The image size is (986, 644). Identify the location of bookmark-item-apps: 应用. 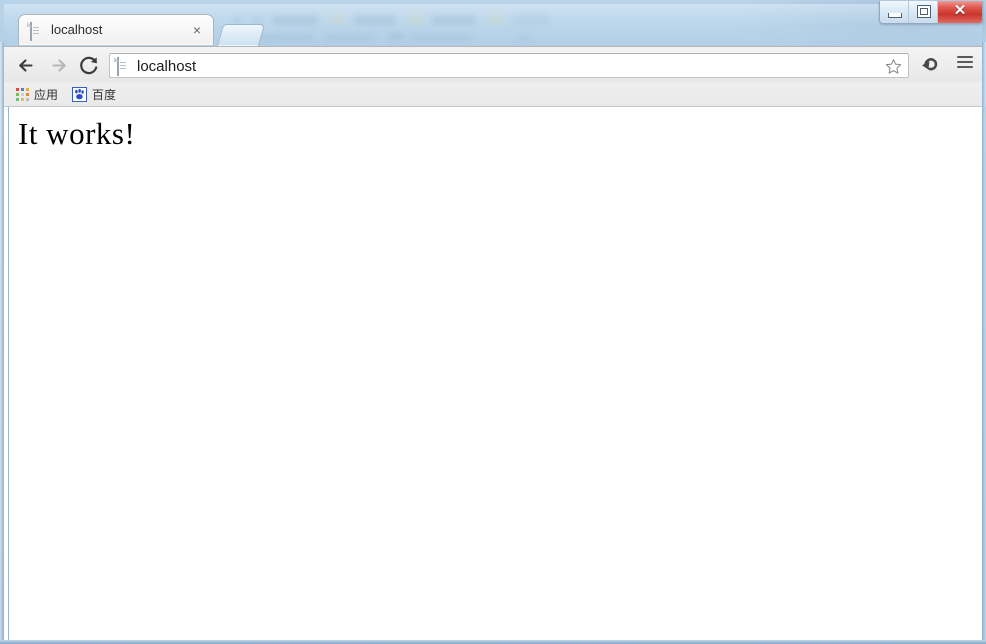
(37, 94).